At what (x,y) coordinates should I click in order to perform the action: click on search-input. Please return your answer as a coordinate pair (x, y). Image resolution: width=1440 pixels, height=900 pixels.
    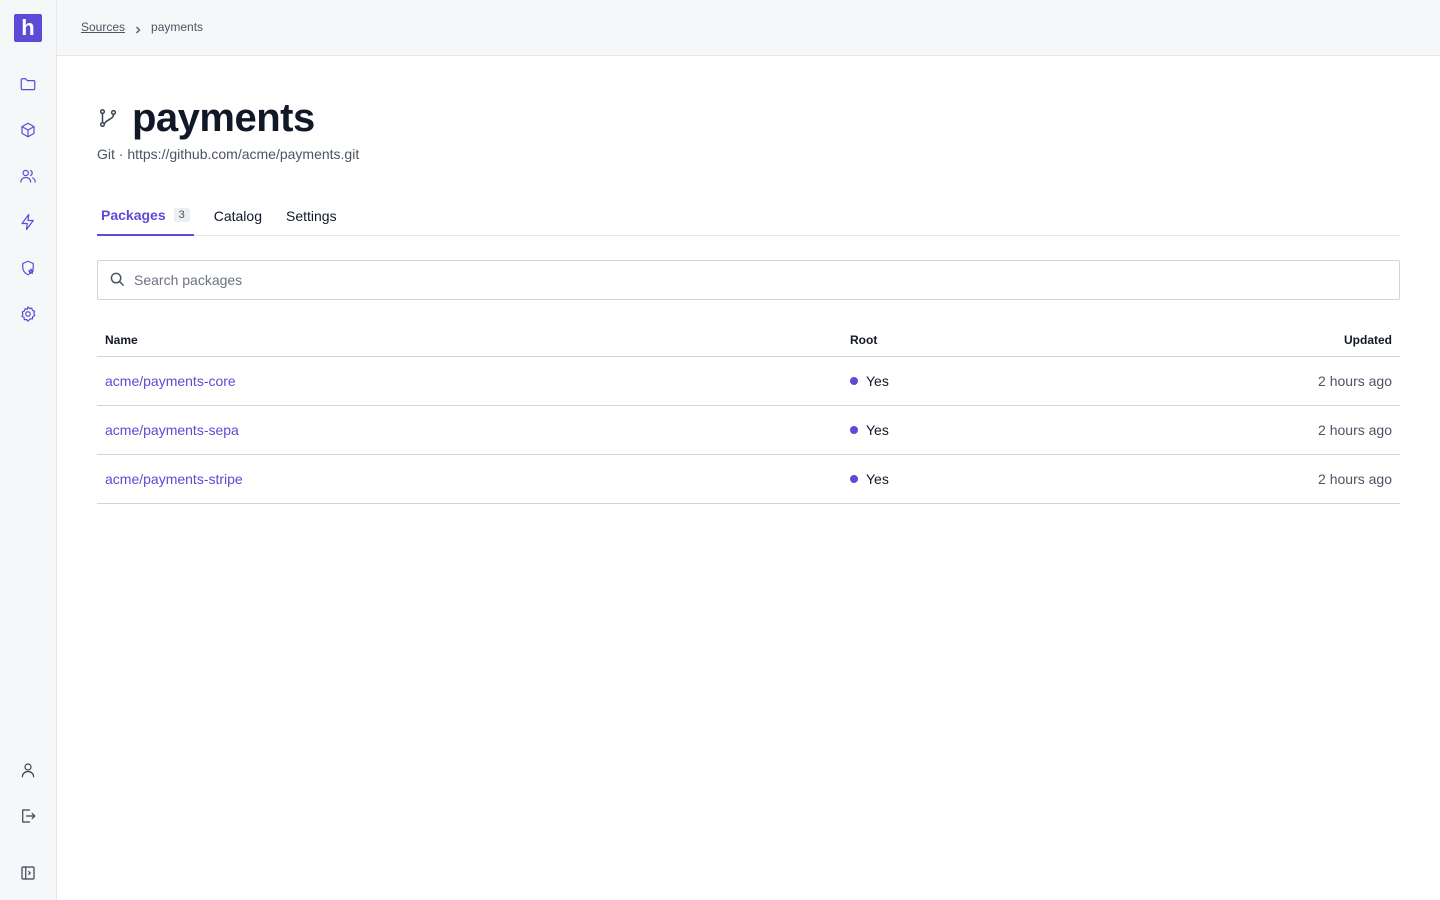
    Looking at the image, I should click on (734, 280).